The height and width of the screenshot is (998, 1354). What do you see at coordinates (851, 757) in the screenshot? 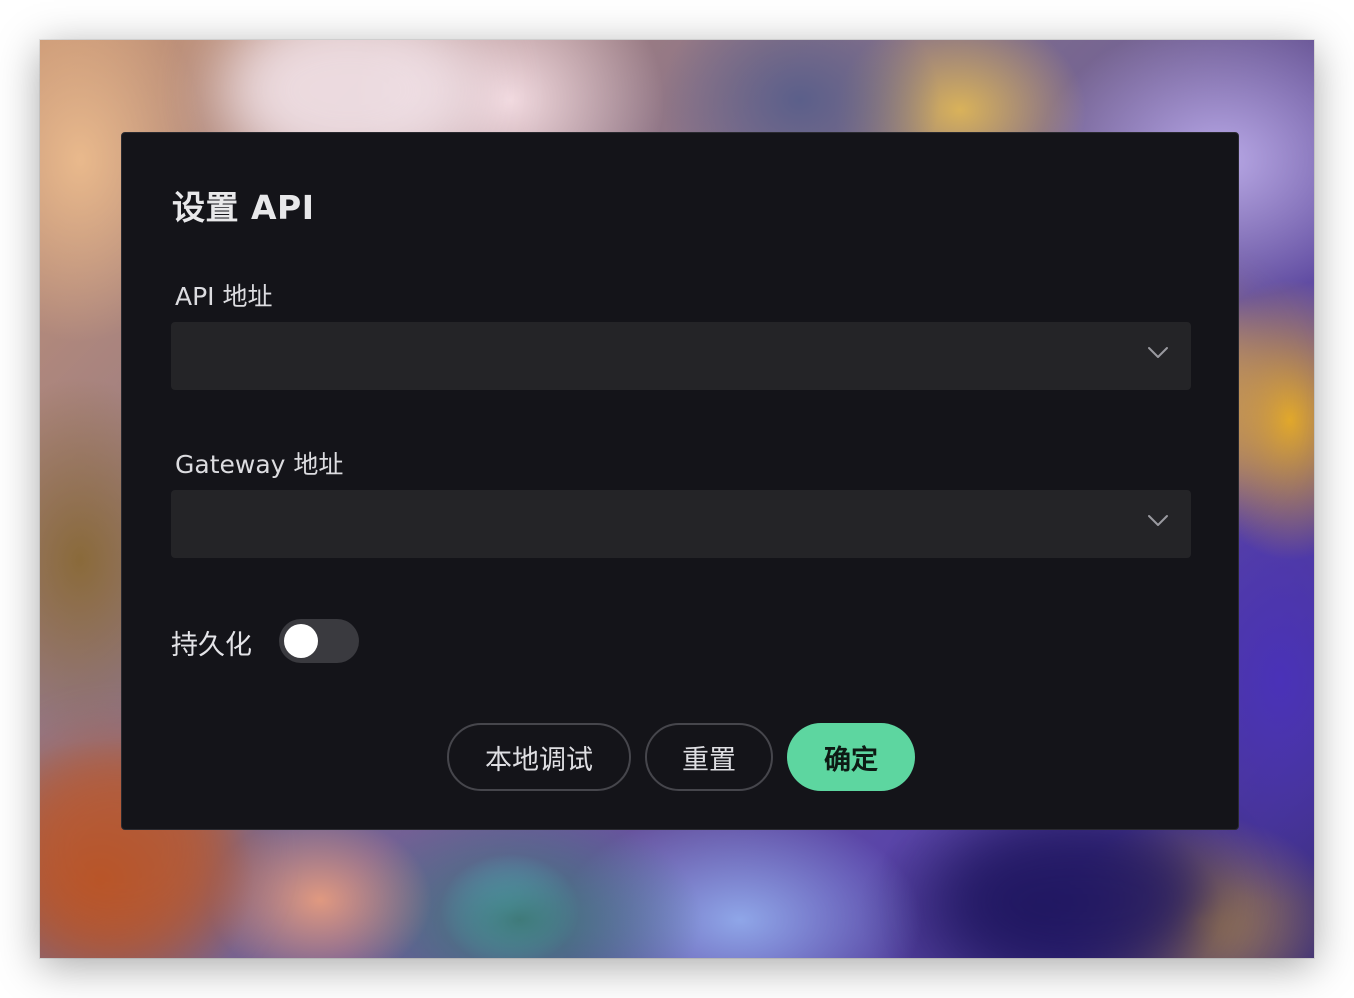
I see `confirm-button: 确定` at bounding box center [851, 757].